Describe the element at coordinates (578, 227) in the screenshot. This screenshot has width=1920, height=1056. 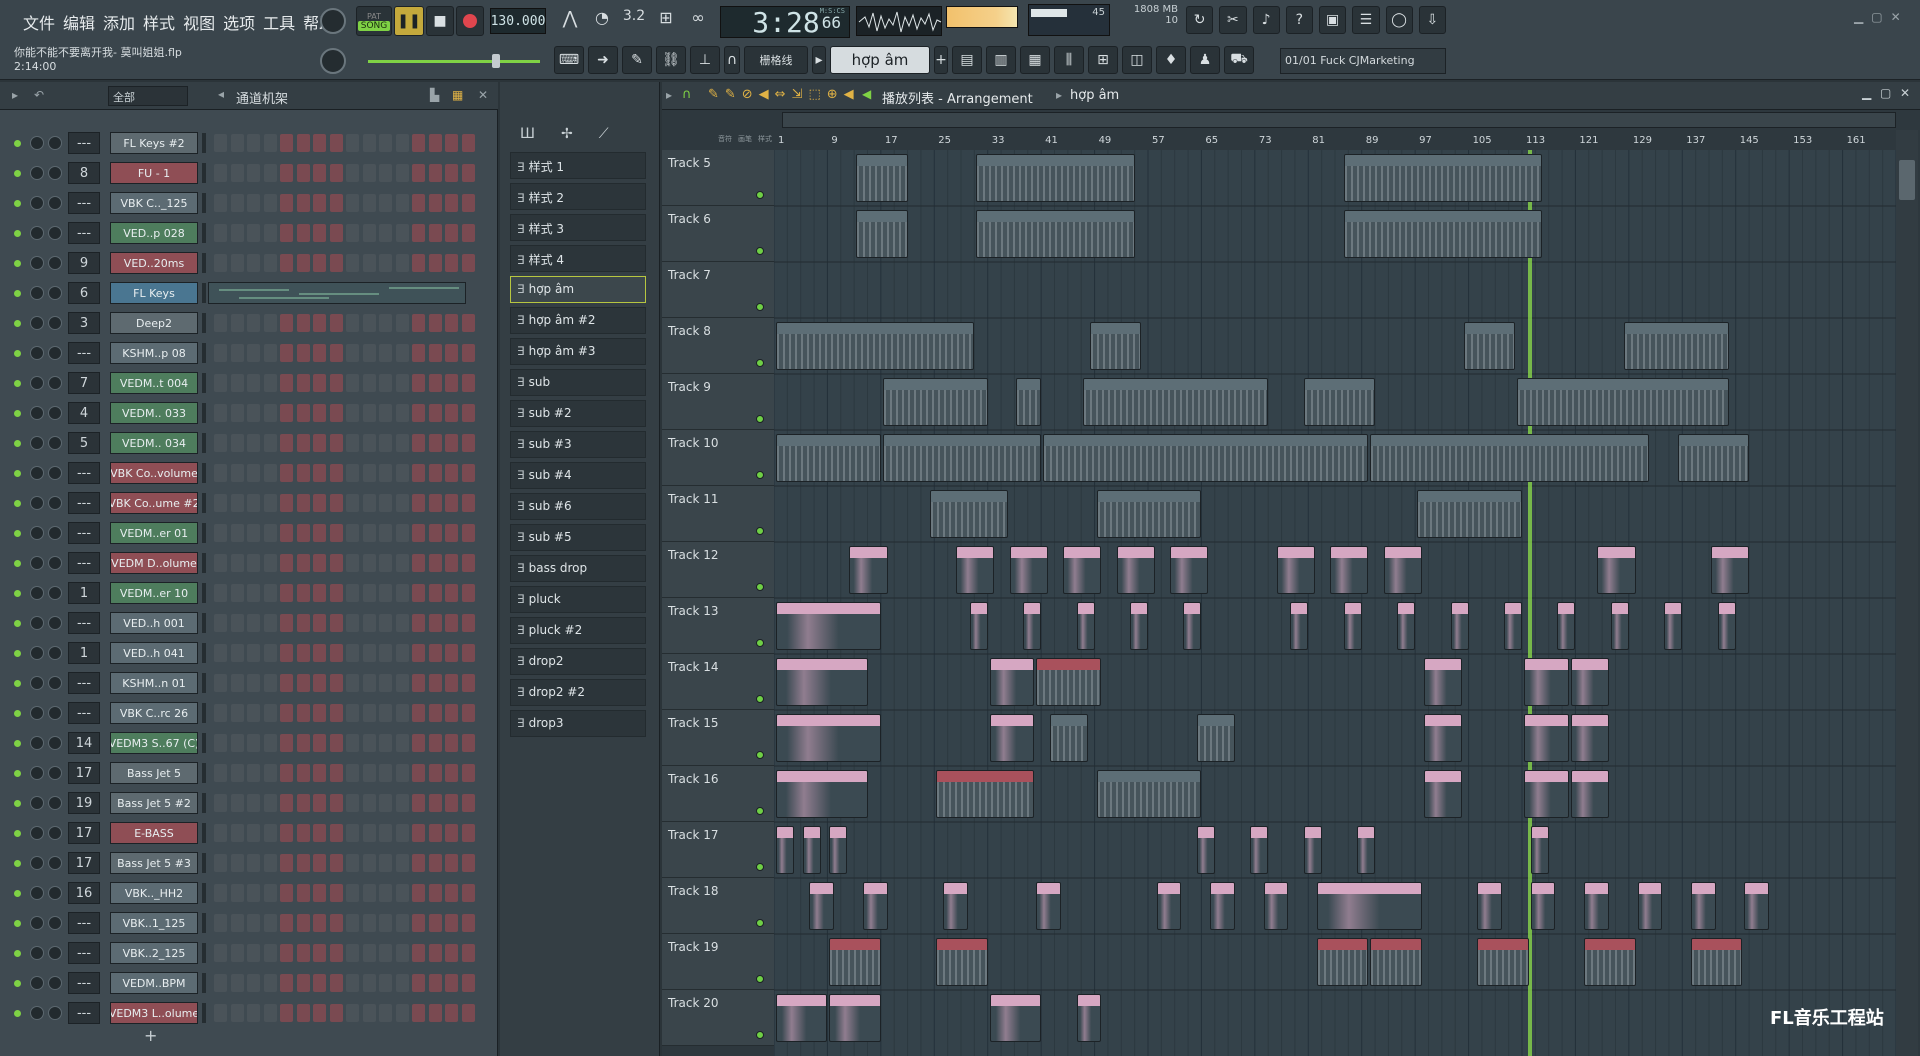
I see `pattern-item: ∃ 样式 3` at that location.